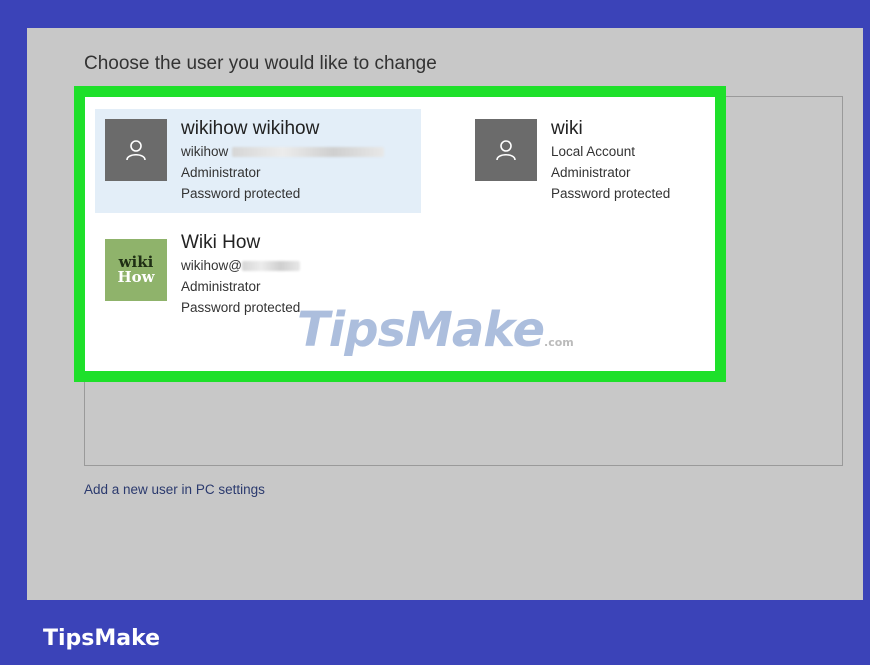 The width and height of the screenshot is (870, 665). Describe the element at coordinates (221, 242) in the screenshot. I see `user-name: Wiki How` at that location.